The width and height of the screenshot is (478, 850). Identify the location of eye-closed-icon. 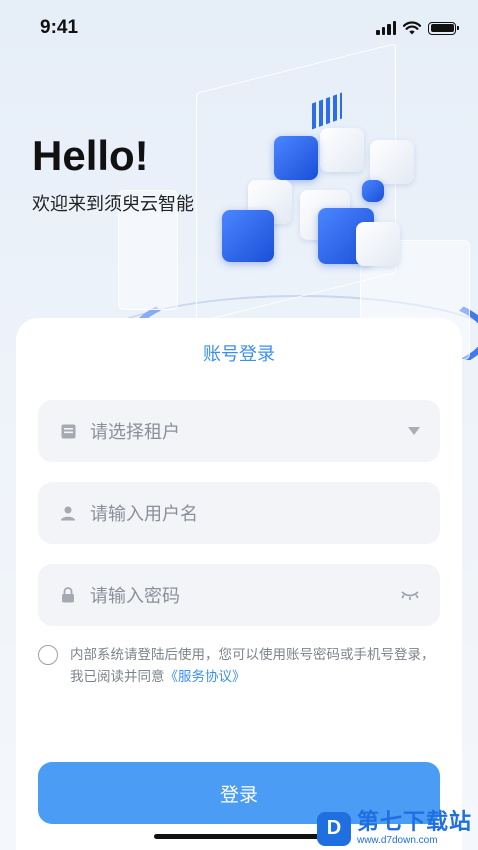
(410, 595).